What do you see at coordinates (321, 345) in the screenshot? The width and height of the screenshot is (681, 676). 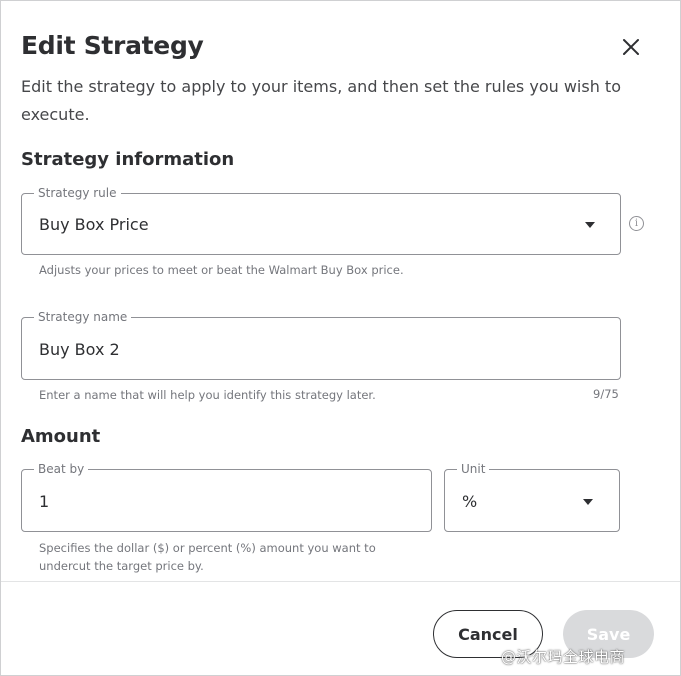 I see `strategy-name-field: Strategy name Buy Box 2` at bounding box center [321, 345].